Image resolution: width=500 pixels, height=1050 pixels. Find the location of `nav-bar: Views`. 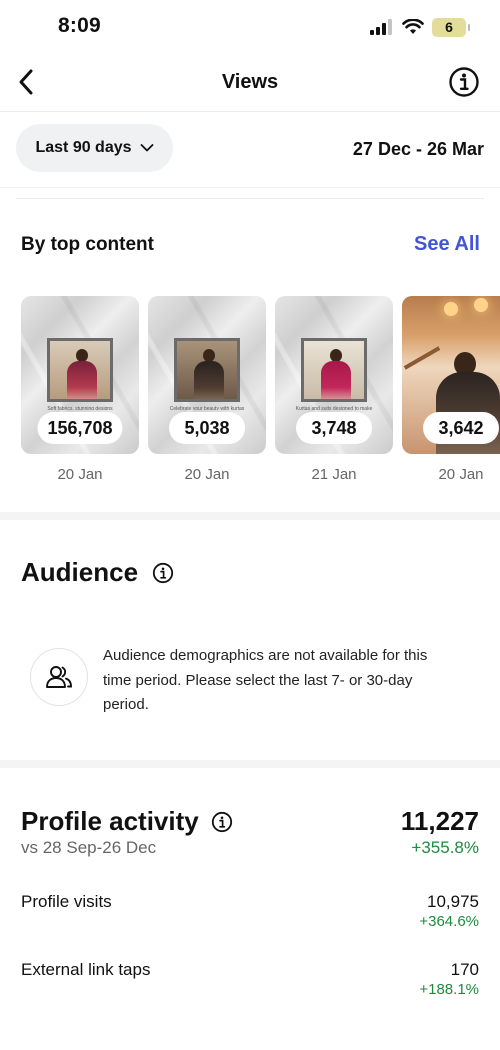

nav-bar: Views is located at coordinates (250, 82).